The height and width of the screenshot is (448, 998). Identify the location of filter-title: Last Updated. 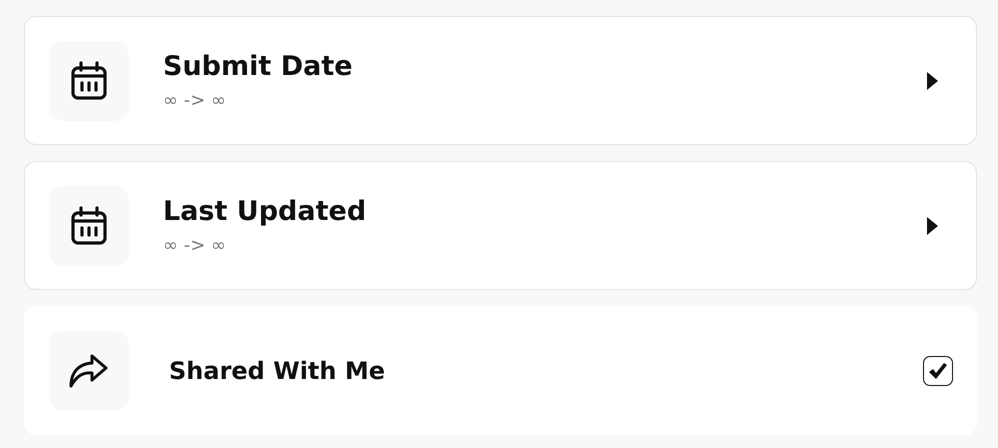
(265, 211).